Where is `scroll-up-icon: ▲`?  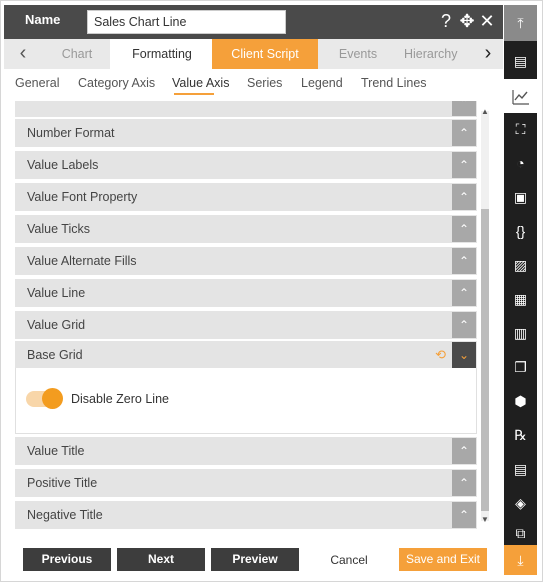 scroll-up-icon: ▲ is located at coordinates (485, 111).